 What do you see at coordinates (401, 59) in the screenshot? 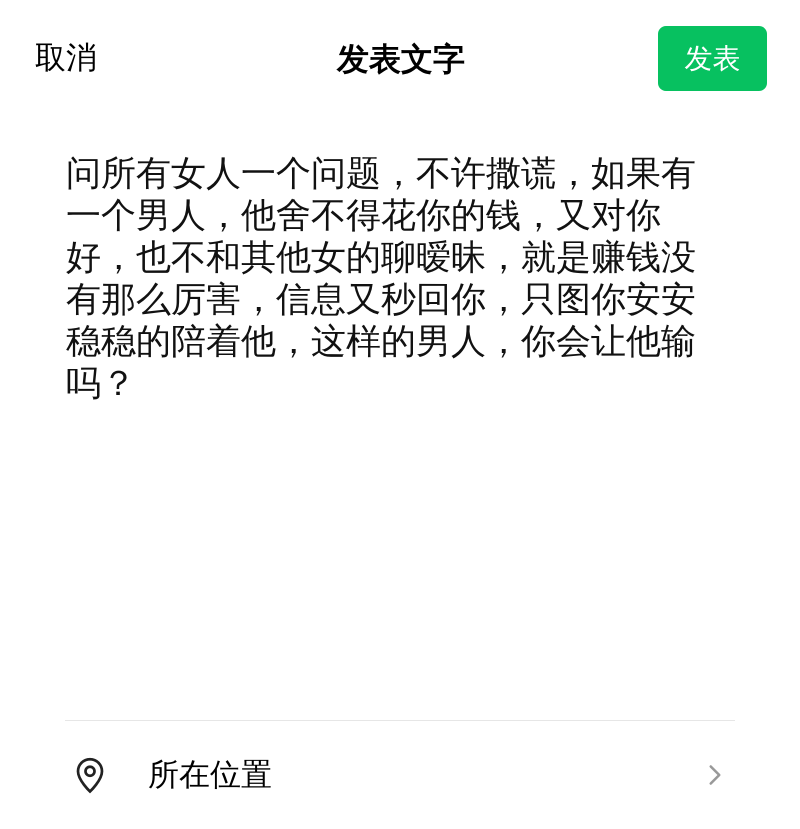
I see `page-title: 发表文字` at bounding box center [401, 59].